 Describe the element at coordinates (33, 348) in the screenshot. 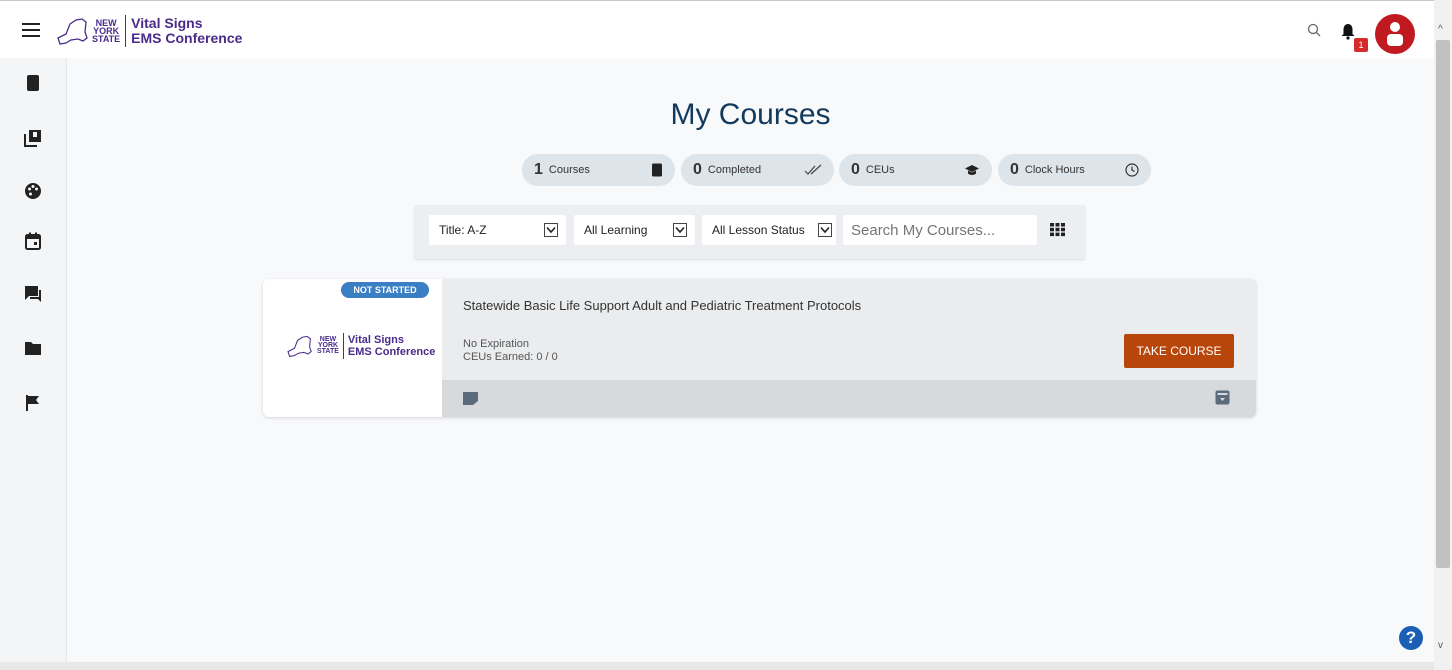

I see `folder-icon` at that location.